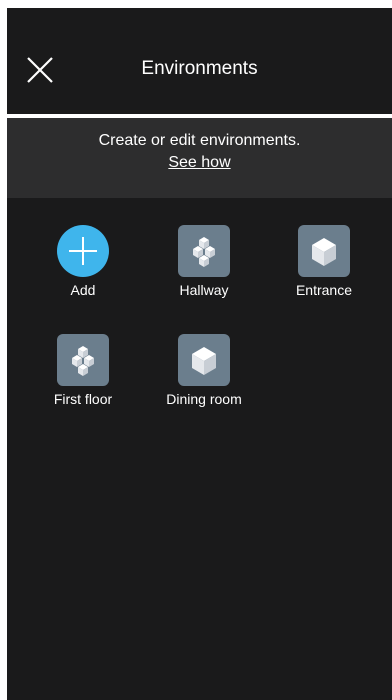 The height and width of the screenshot is (700, 392). I want to click on environment-dining-room: Dining room, so click(204, 374).